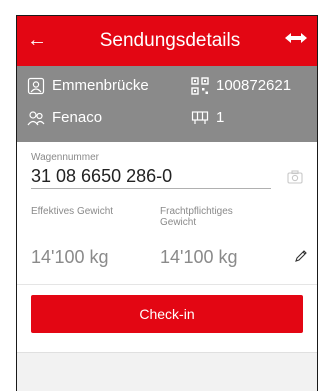 This screenshot has height=391, width=334. I want to click on effective-weight-label: Effektives Gewicht, so click(72, 211).